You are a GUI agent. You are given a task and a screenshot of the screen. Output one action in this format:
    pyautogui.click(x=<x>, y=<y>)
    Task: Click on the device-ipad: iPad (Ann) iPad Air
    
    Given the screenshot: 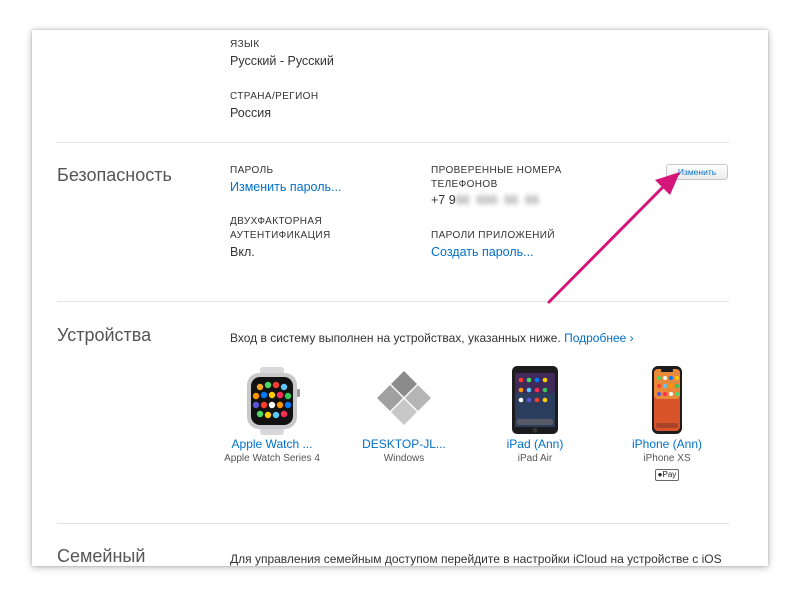 What is the action you would take?
    pyautogui.click(x=535, y=414)
    